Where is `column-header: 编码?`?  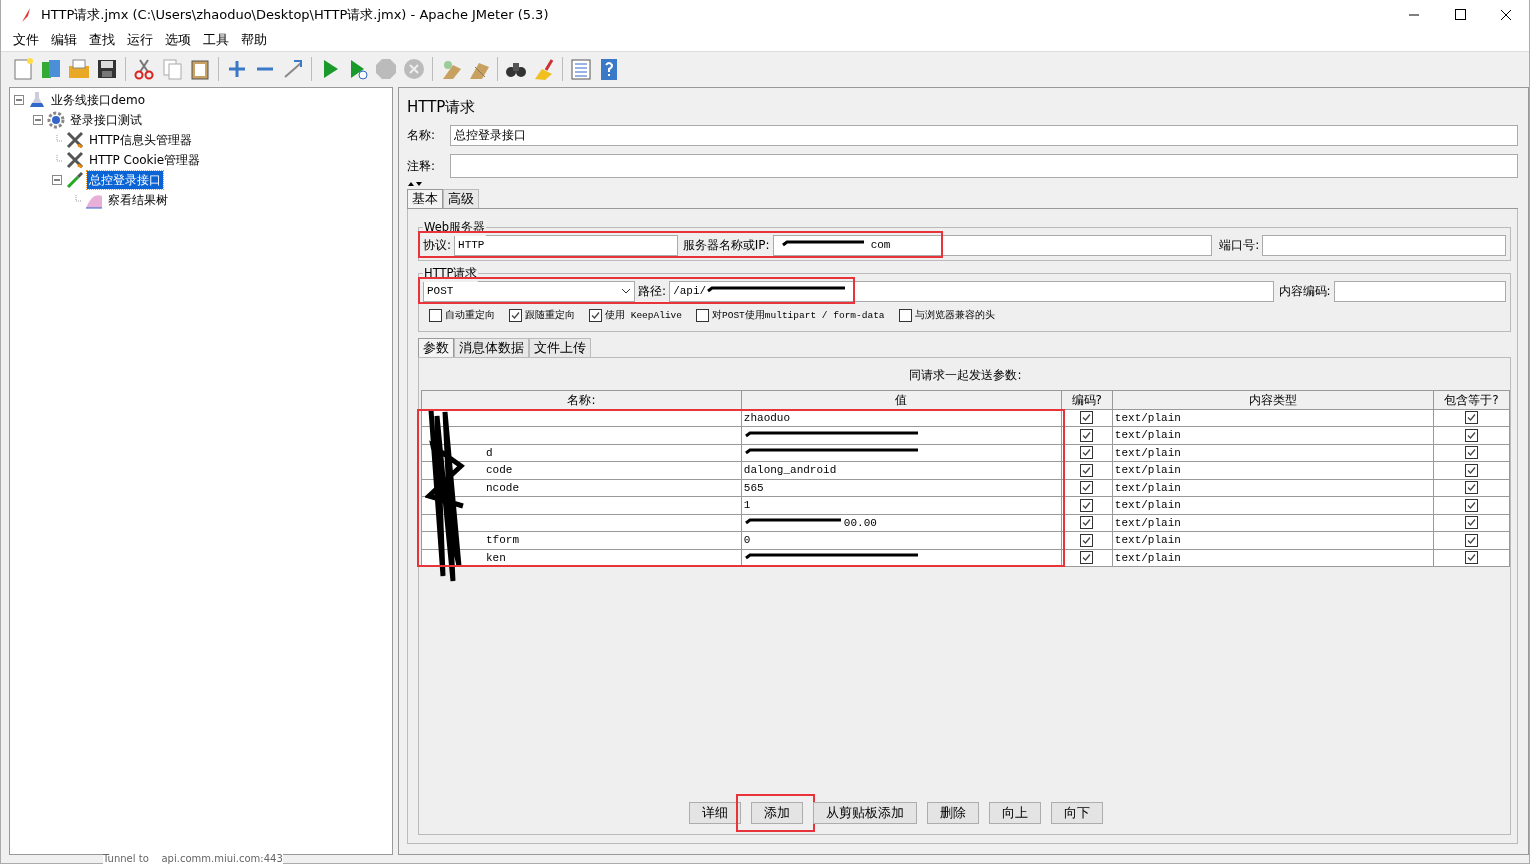 column-header: 编码? is located at coordinates (1087, 400).